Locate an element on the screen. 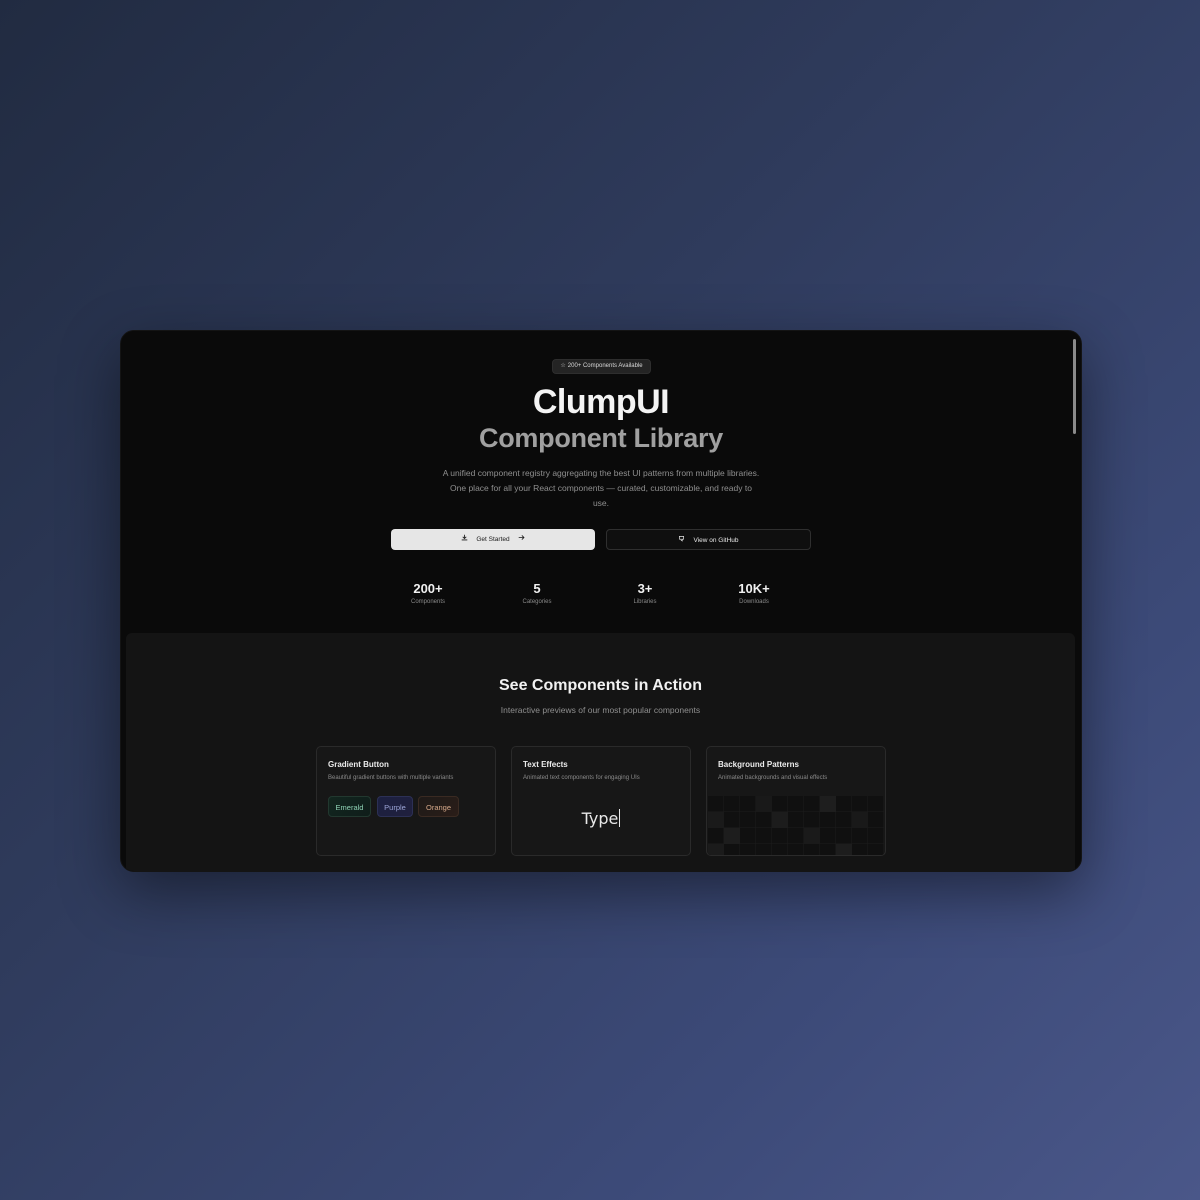 The height and width of the screenshot is (1200, 1200). page-subtitle: Component Library is located at coordinates (601, 438).